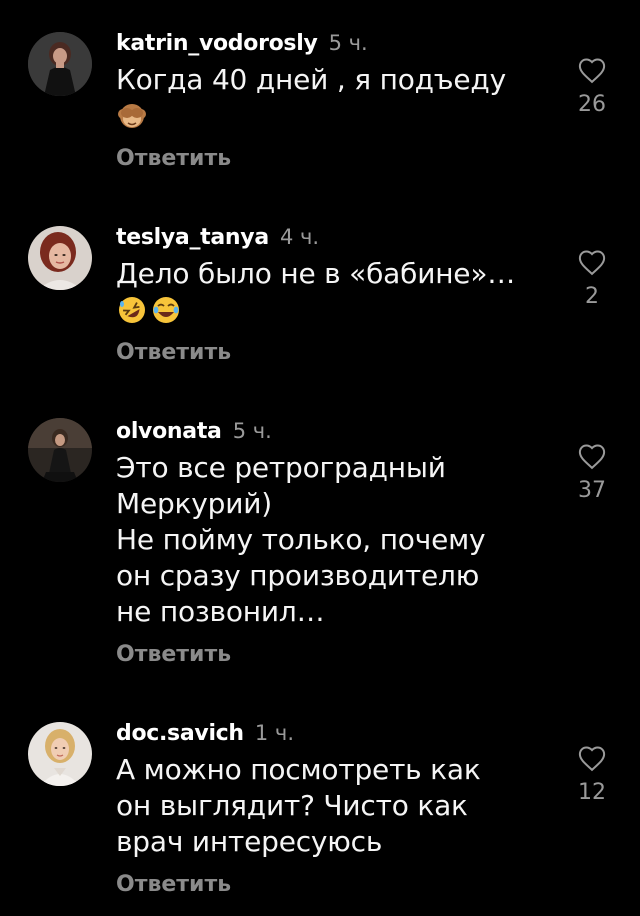 This screenshot has height=916, width=640. What do you see at coordinates (331, 733) in the screenshot?
I see `comment-meta: doc.savich 1 ч.` at bounding box center [331, 733].